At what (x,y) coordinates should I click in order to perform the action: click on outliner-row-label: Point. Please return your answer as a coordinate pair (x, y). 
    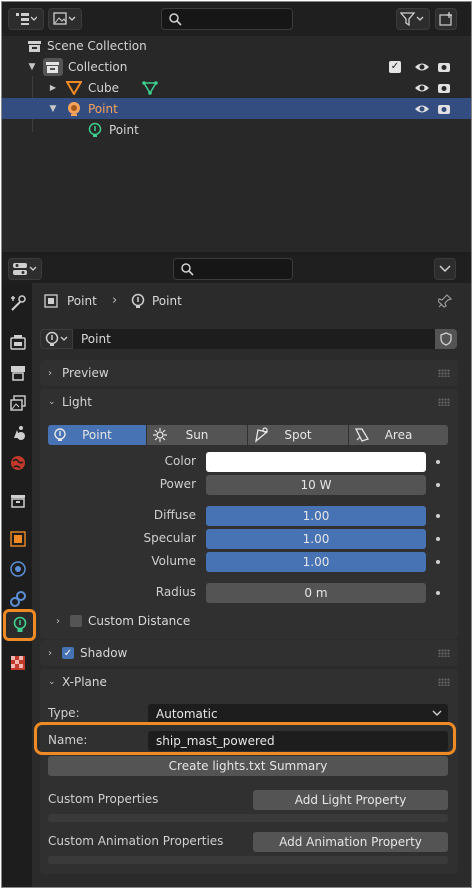
    Looking at the image, I should click on (103, 108).